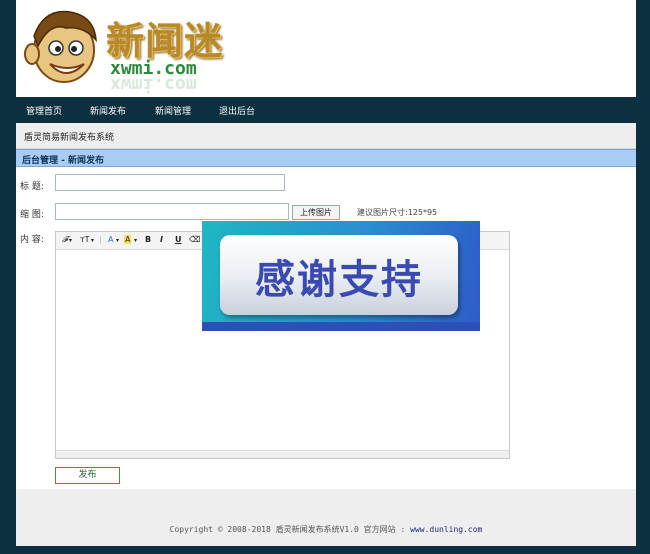  Describe the element at coordinates (339, 280) in the screenshot. I see `thanks-text: 感谢支持` at that location.